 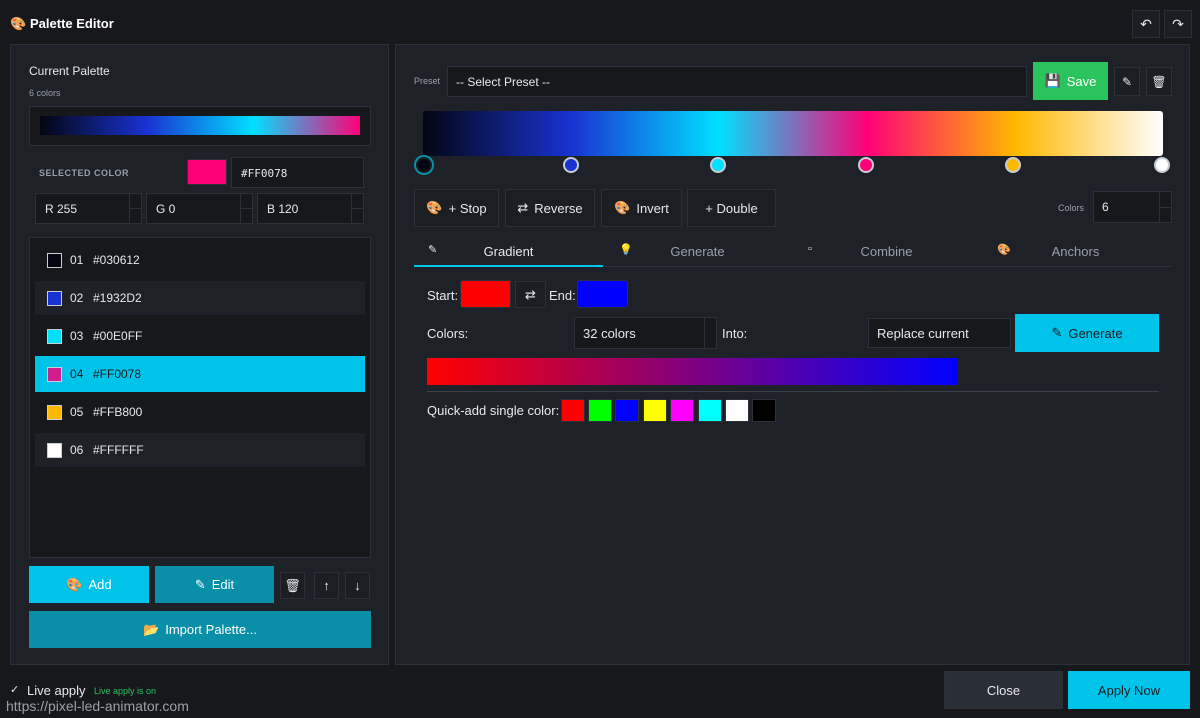 I want to click on red-value: R 255, so click(x=61, y=209).